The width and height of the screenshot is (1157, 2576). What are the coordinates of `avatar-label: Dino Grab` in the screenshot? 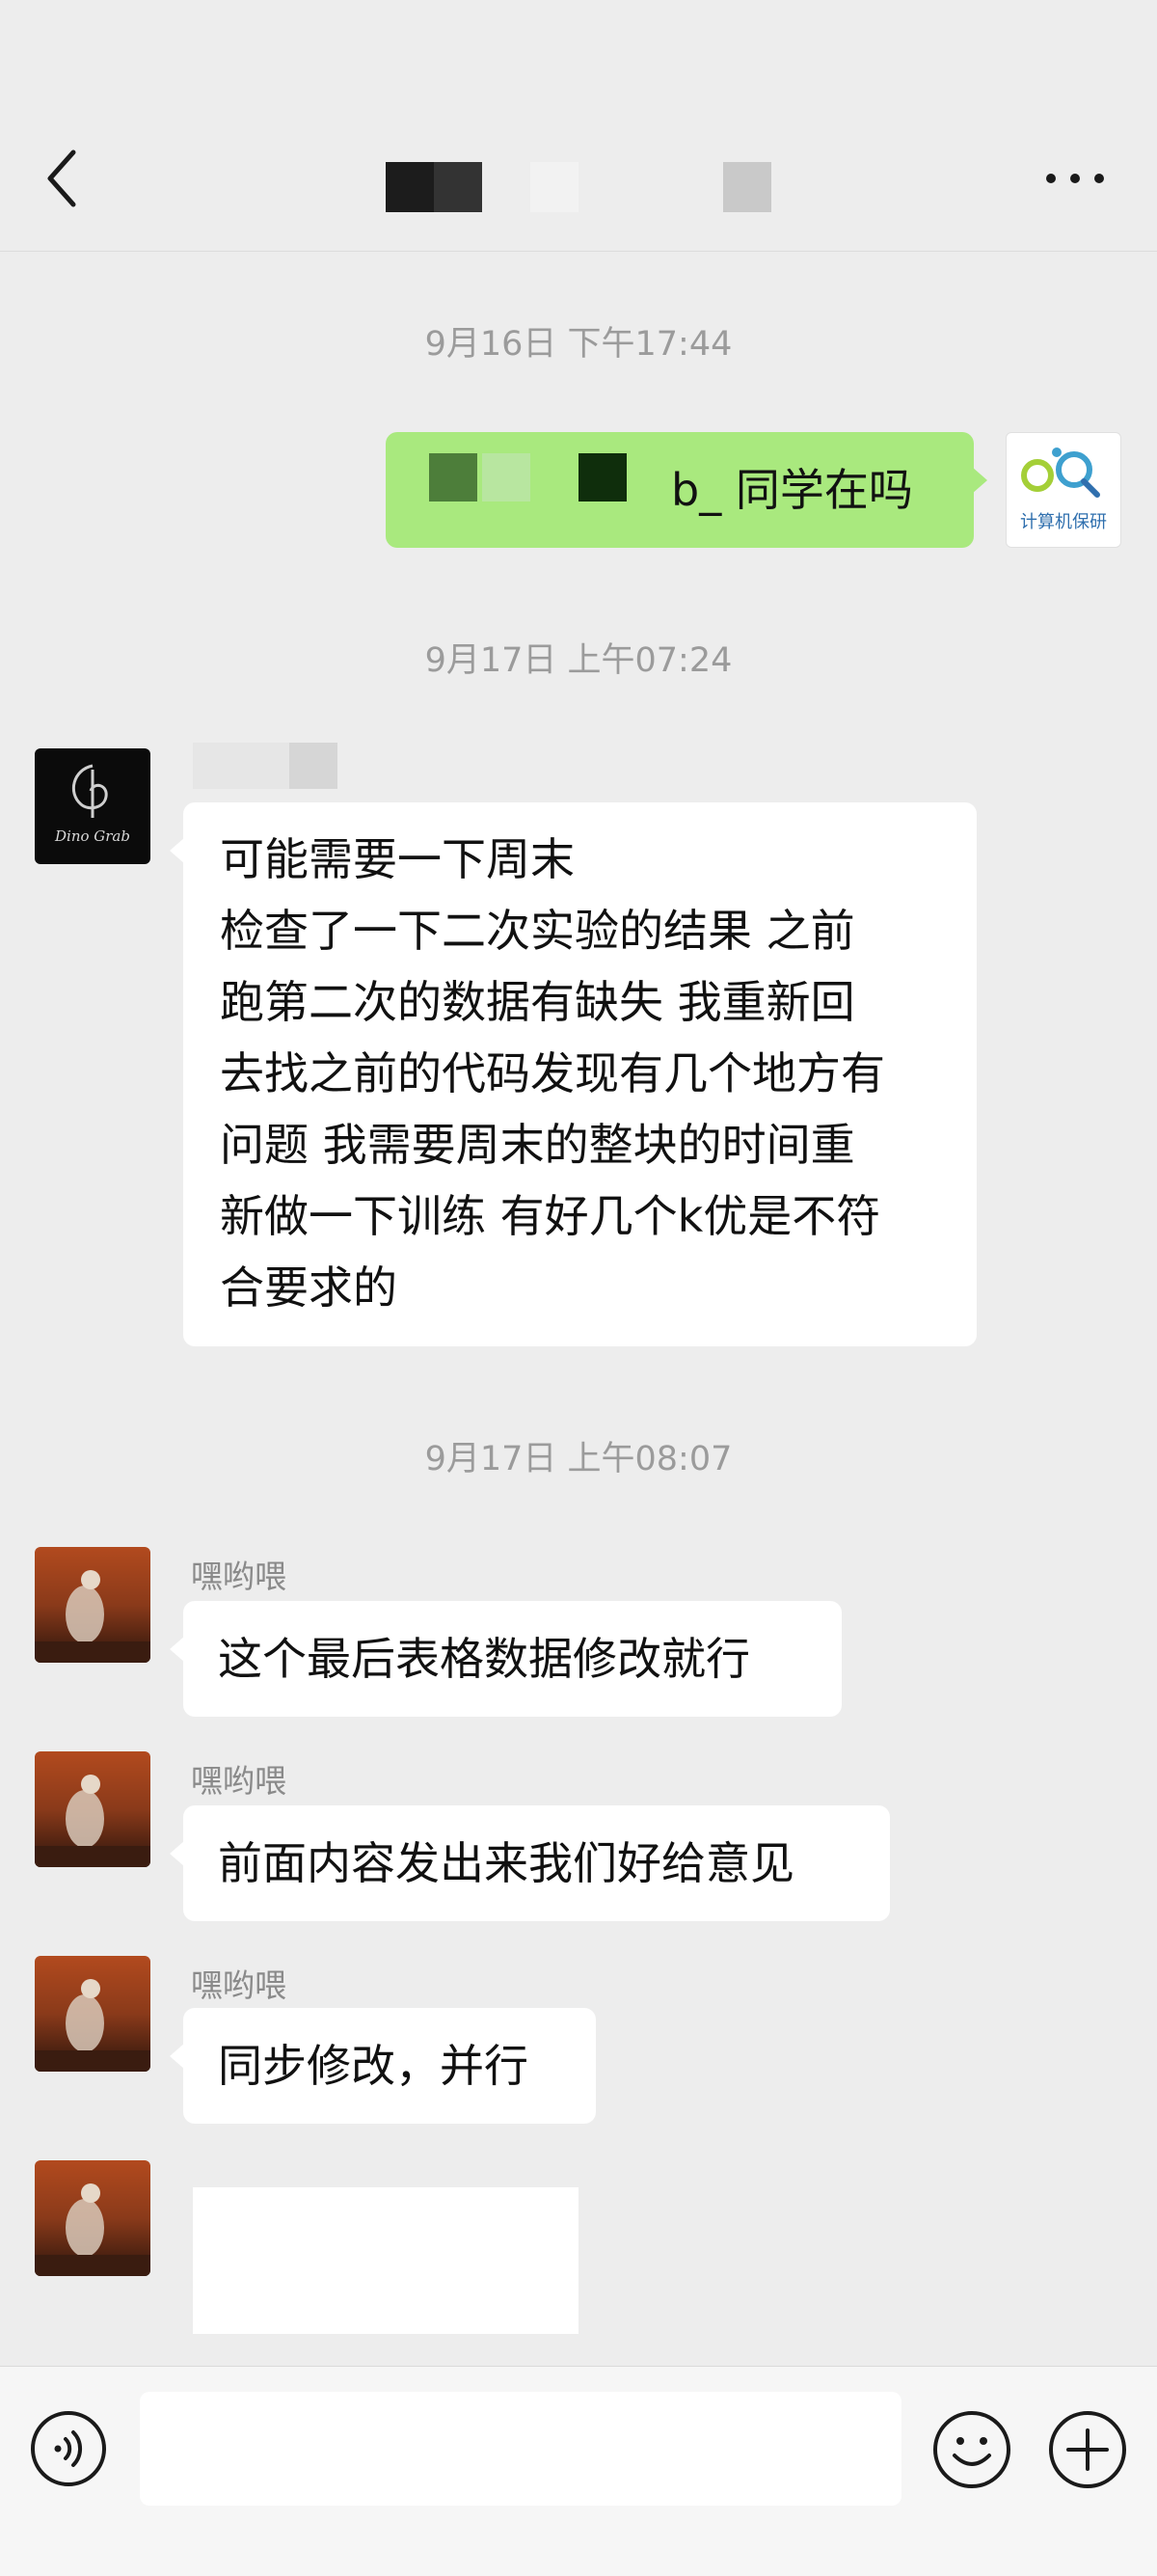 It's located at (92, 836).